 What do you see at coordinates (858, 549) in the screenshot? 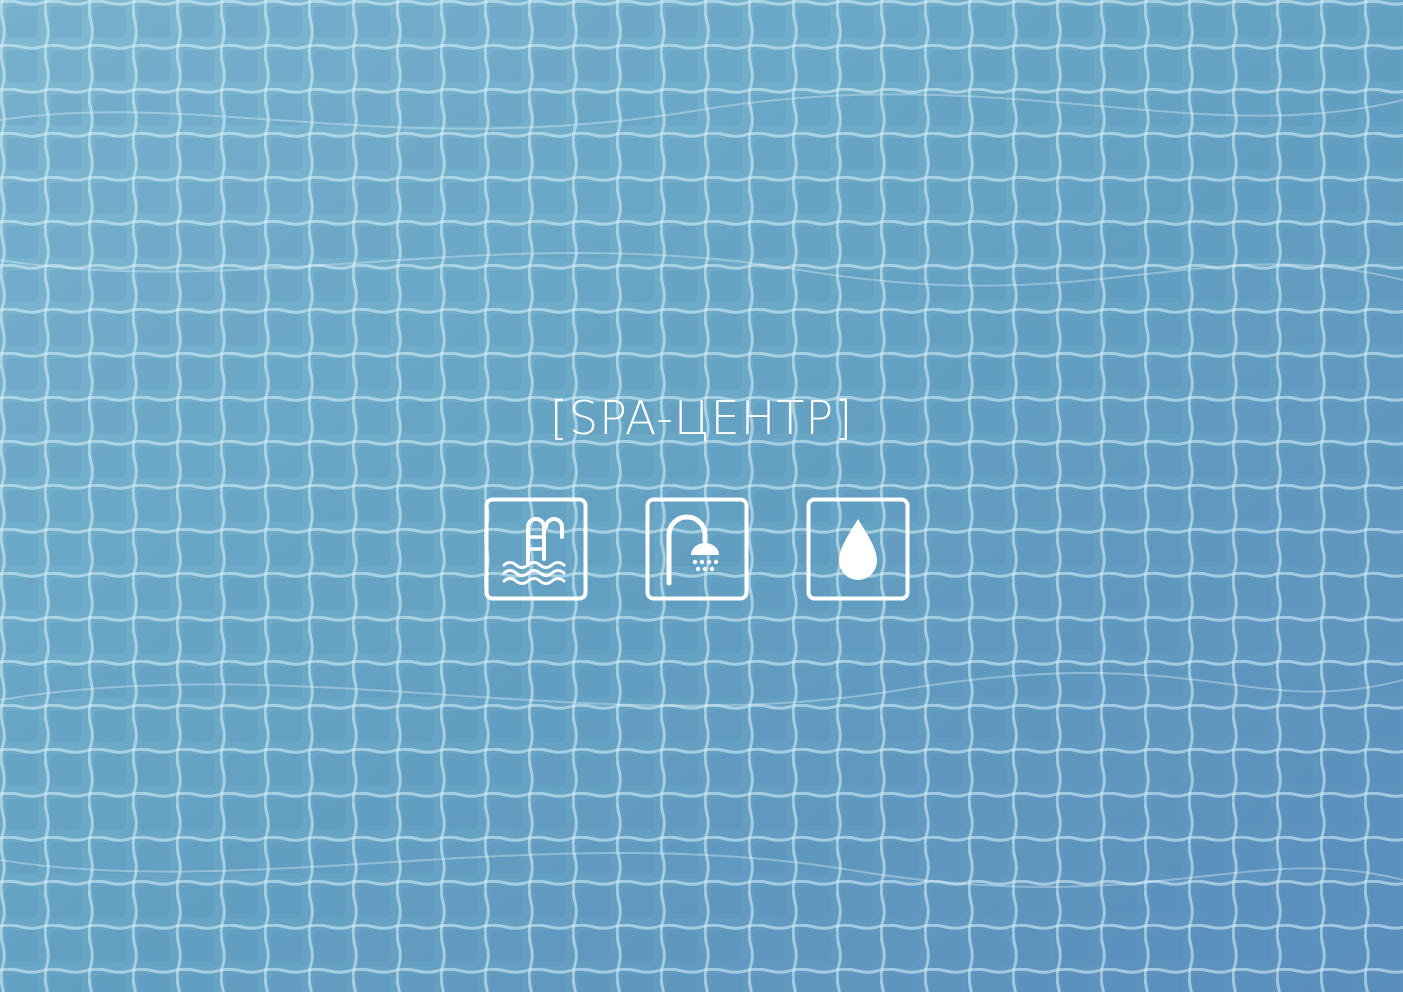
I see `water-drop-icon` at bounding box center [858, 549].